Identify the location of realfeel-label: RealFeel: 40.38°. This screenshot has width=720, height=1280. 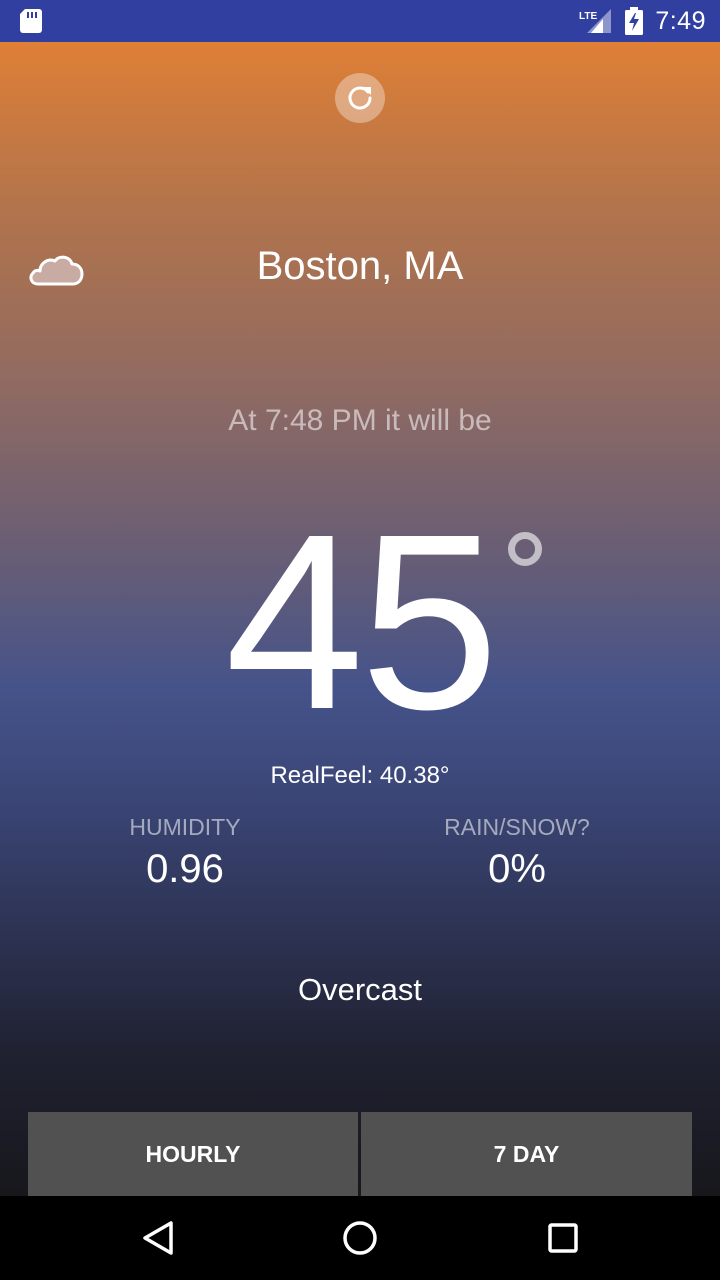
(360, 775).